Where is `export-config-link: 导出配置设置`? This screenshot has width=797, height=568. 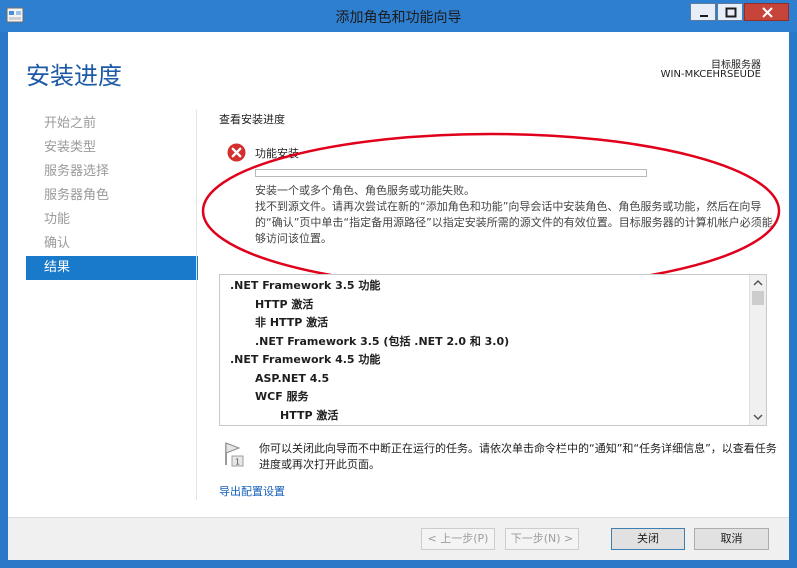 export-config-link: 导出配置设置 is located at coordinates (252, 491).